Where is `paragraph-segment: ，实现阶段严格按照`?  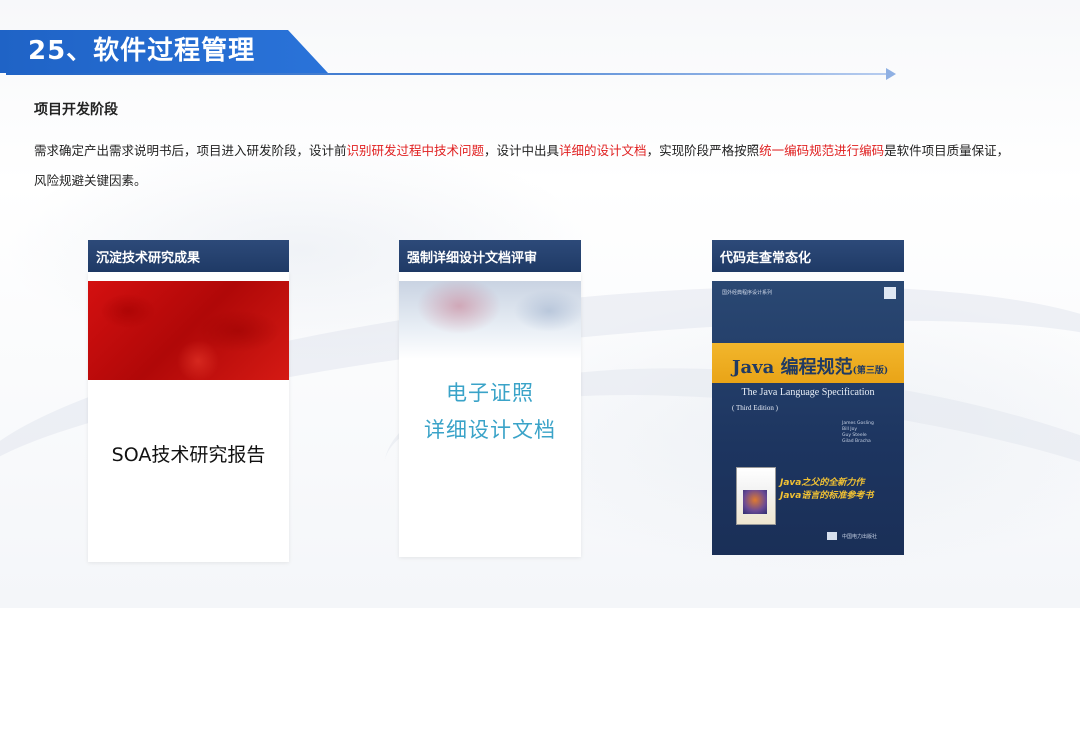 paragraph-segment: ，实现阶段严格按照 is located at coordinates (703, 150).